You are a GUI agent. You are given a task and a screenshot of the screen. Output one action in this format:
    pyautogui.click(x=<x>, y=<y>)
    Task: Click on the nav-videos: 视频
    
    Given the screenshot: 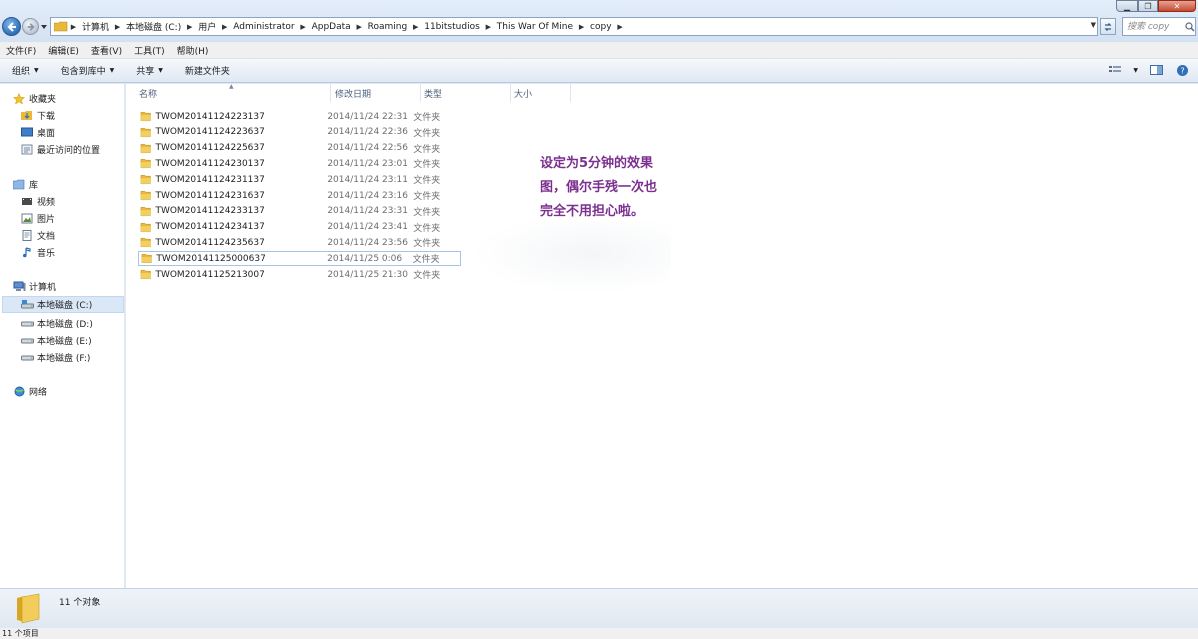 What is the action you would take?
    pyautogui.click(x=37, y=201)
    